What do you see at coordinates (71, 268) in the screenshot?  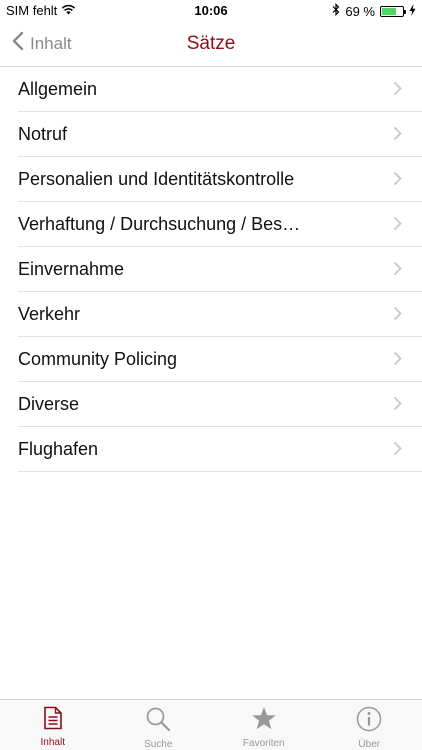 I see `list-item-label: Einvernahme` at bounding box center [71, 268].